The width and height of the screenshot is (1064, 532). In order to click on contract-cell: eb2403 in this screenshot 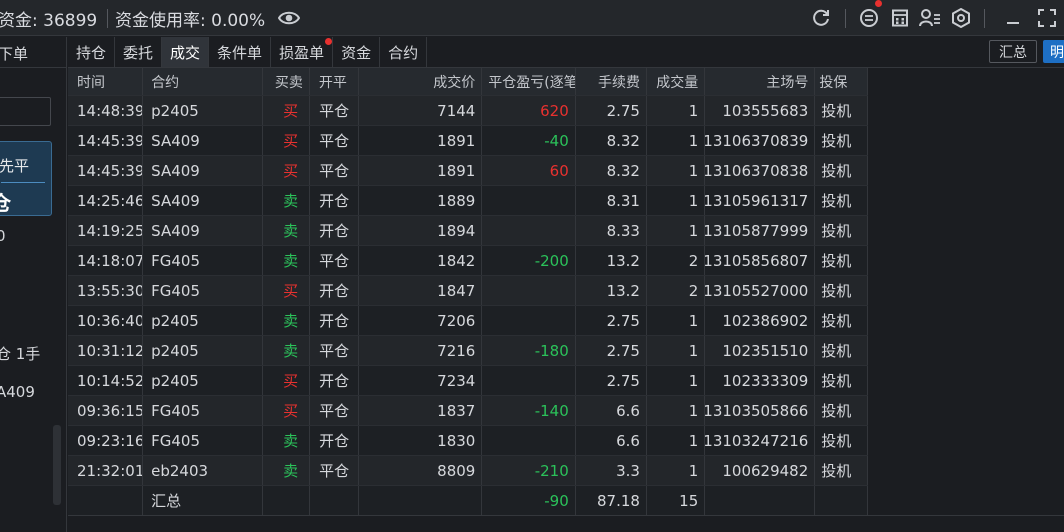, I will do `click(203, 470)`.